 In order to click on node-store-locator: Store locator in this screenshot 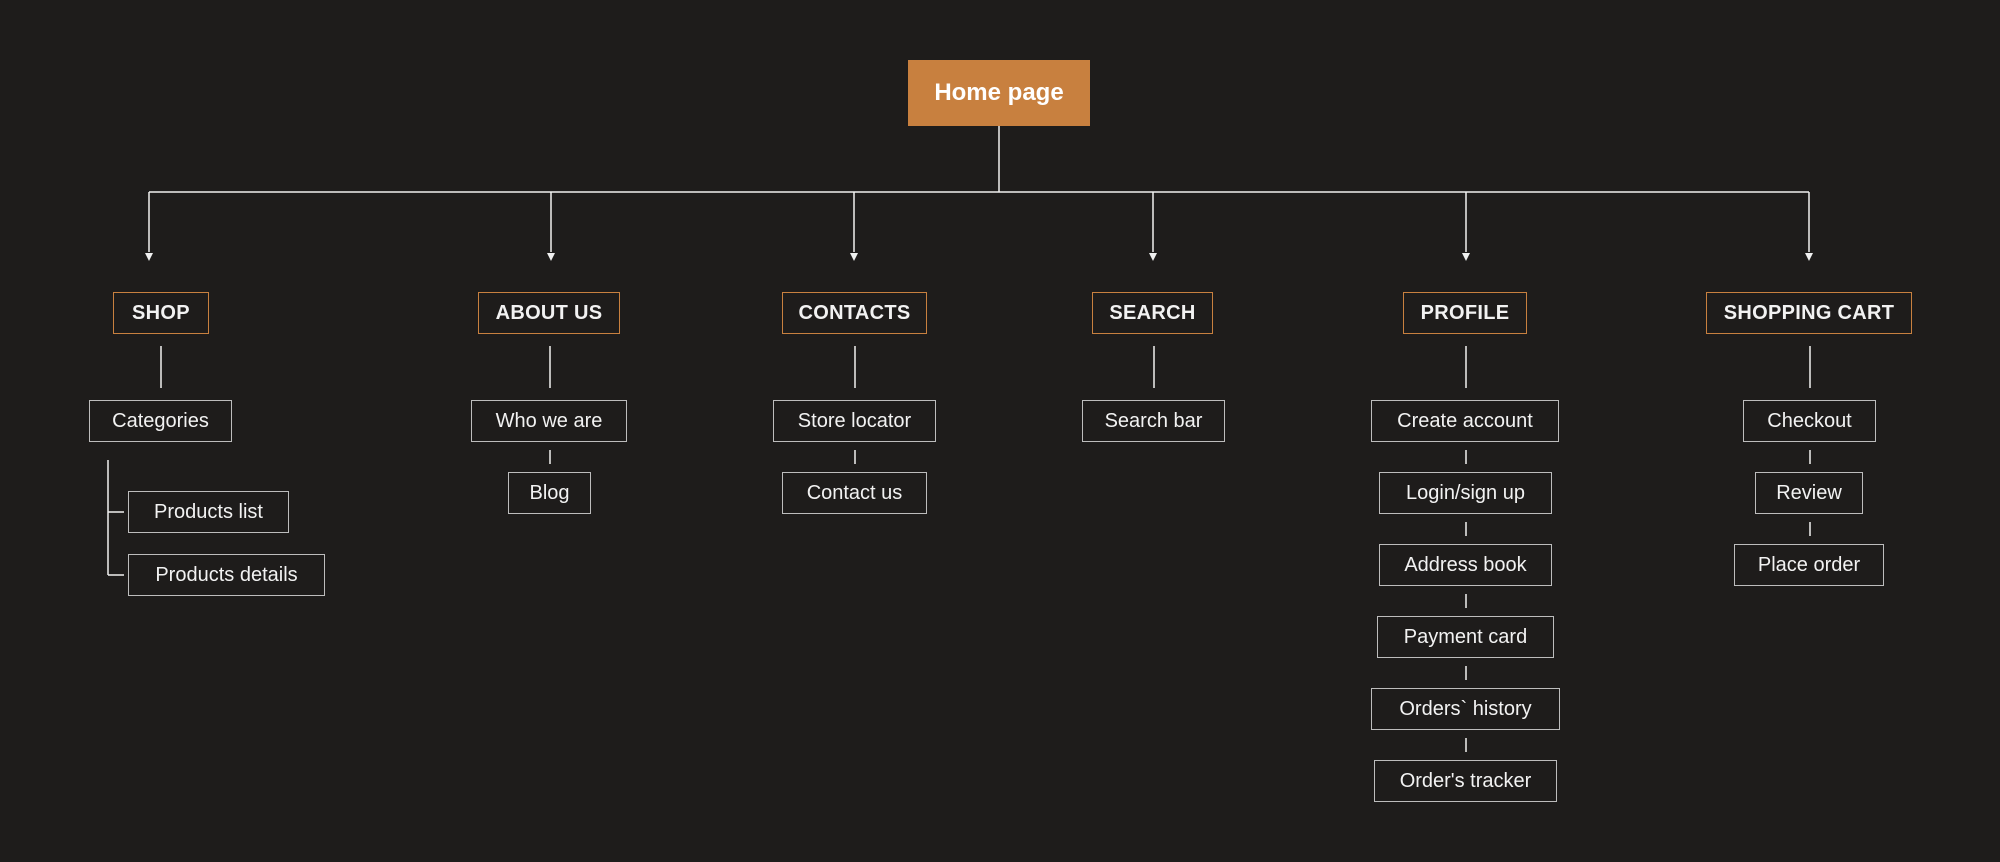, I will do `click(854, 421)`.